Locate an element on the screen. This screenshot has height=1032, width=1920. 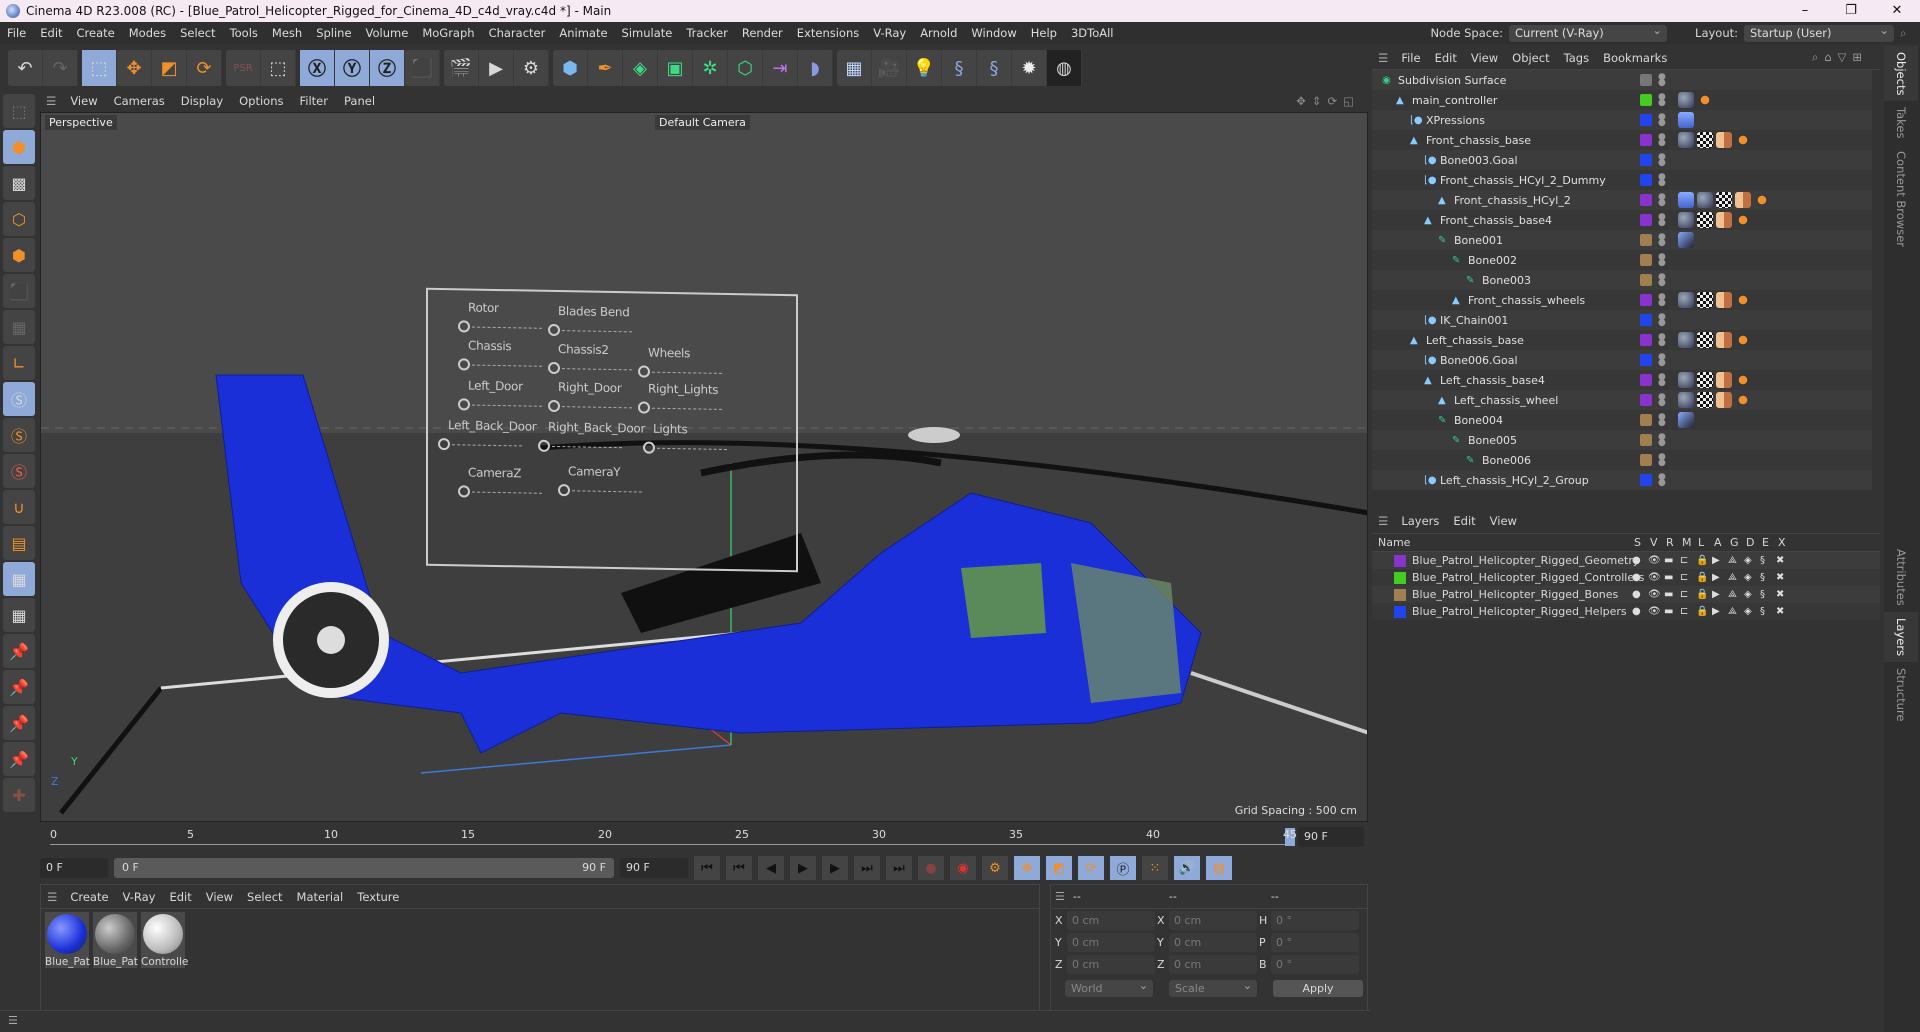
object-row: ✎ Bone001 ● ● is located at coordinates (1622, 240).